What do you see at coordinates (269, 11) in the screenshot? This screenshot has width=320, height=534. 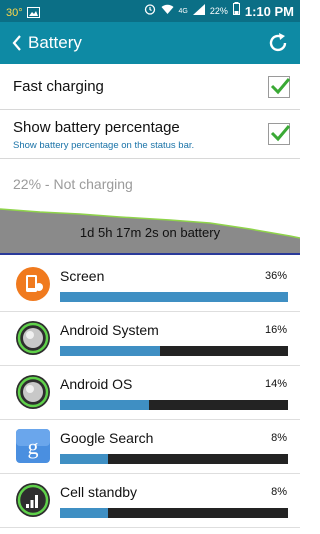 I see `clock: 1:10 PM` at bounding box center [269, 11].